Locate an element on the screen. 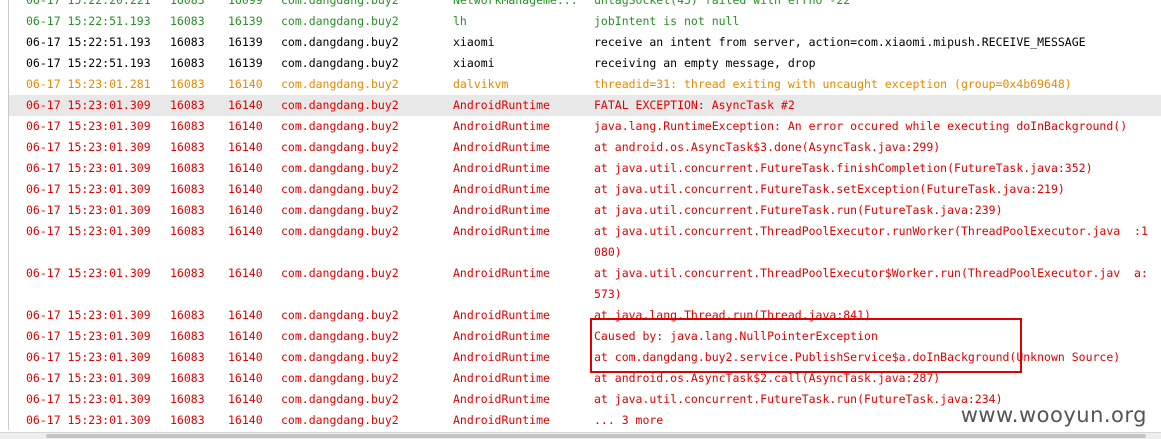 Image resolution: width=1161 pixels, height=439 pixels. log-tag: lh is located at coordinates (460, 21).